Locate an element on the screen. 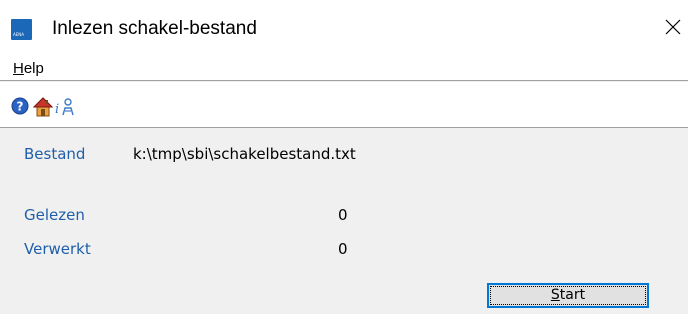  help-icon: ? is located at coordinates (20, 106).